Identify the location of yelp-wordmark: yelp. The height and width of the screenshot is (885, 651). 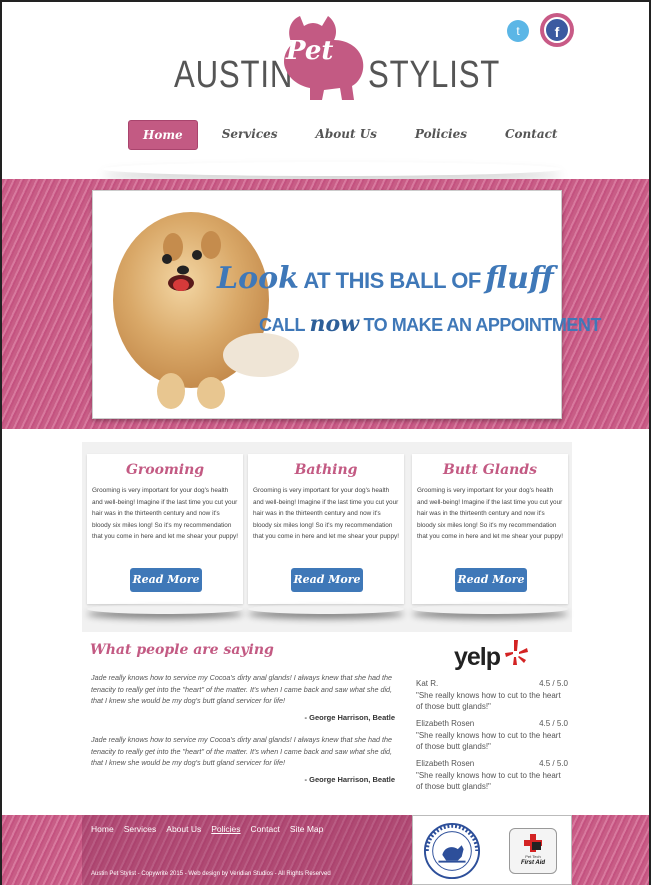
(477, 657).